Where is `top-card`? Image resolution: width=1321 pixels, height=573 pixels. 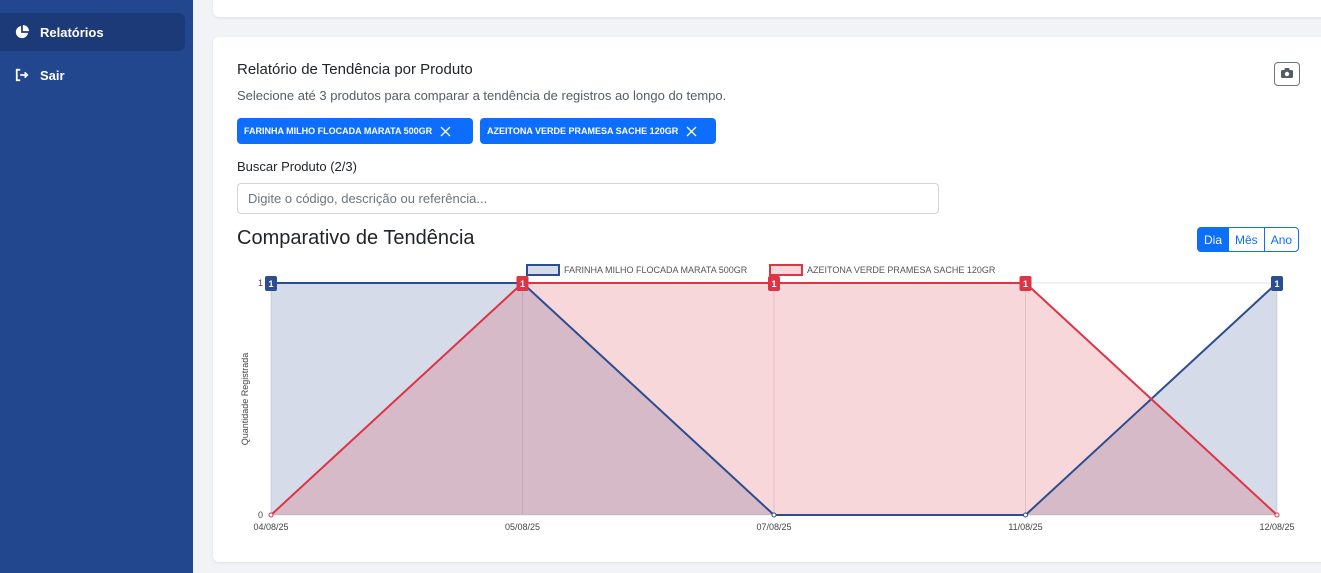 top-card is located at coordinates (767, 8).